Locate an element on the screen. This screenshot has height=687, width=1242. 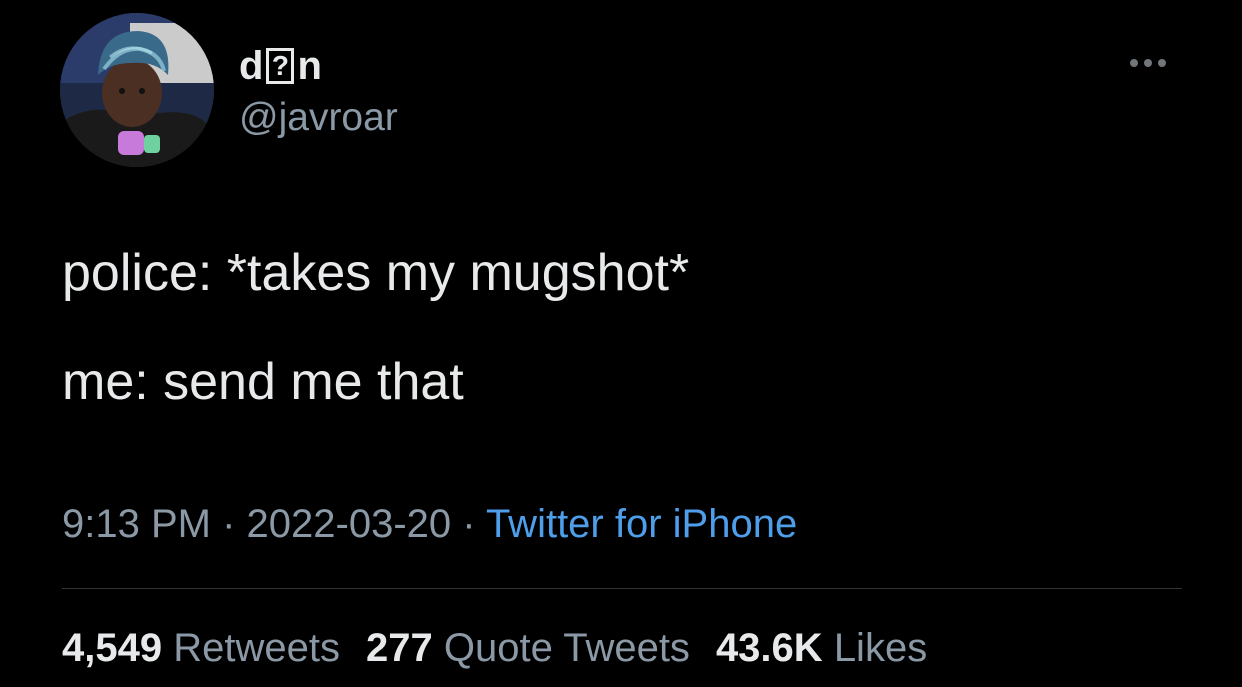
tweet-time: 9:13 PM is located at coordinates (136, 524).